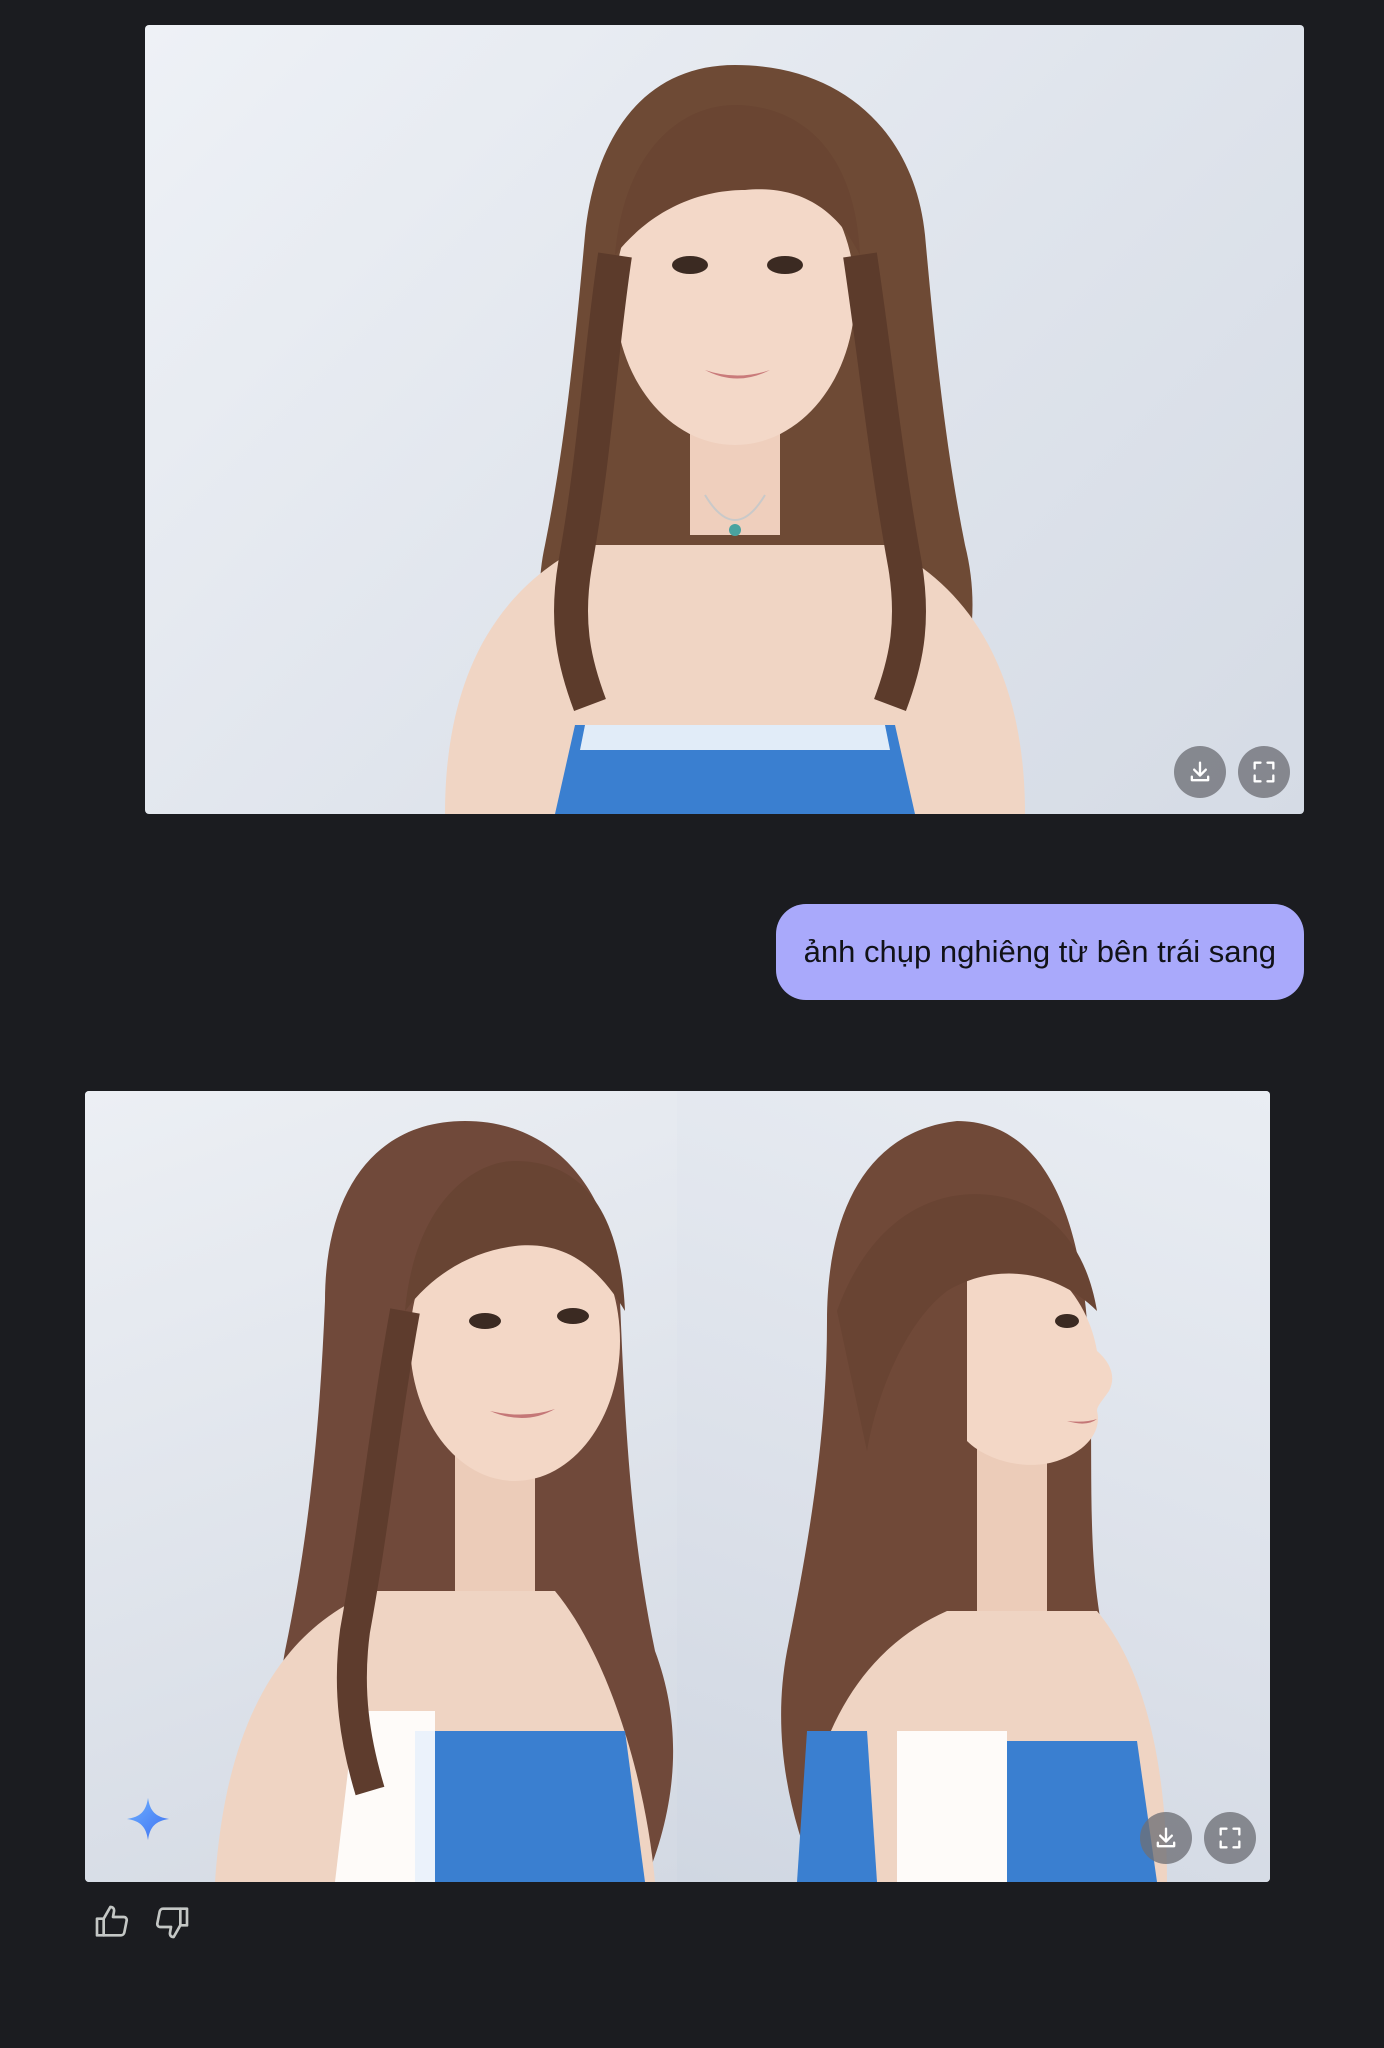 This screenshot has width=1384, height=2048. I want to click on user-message-text: ảnh chụp nghiêng từ bên trái sang, so click(1039, 951).